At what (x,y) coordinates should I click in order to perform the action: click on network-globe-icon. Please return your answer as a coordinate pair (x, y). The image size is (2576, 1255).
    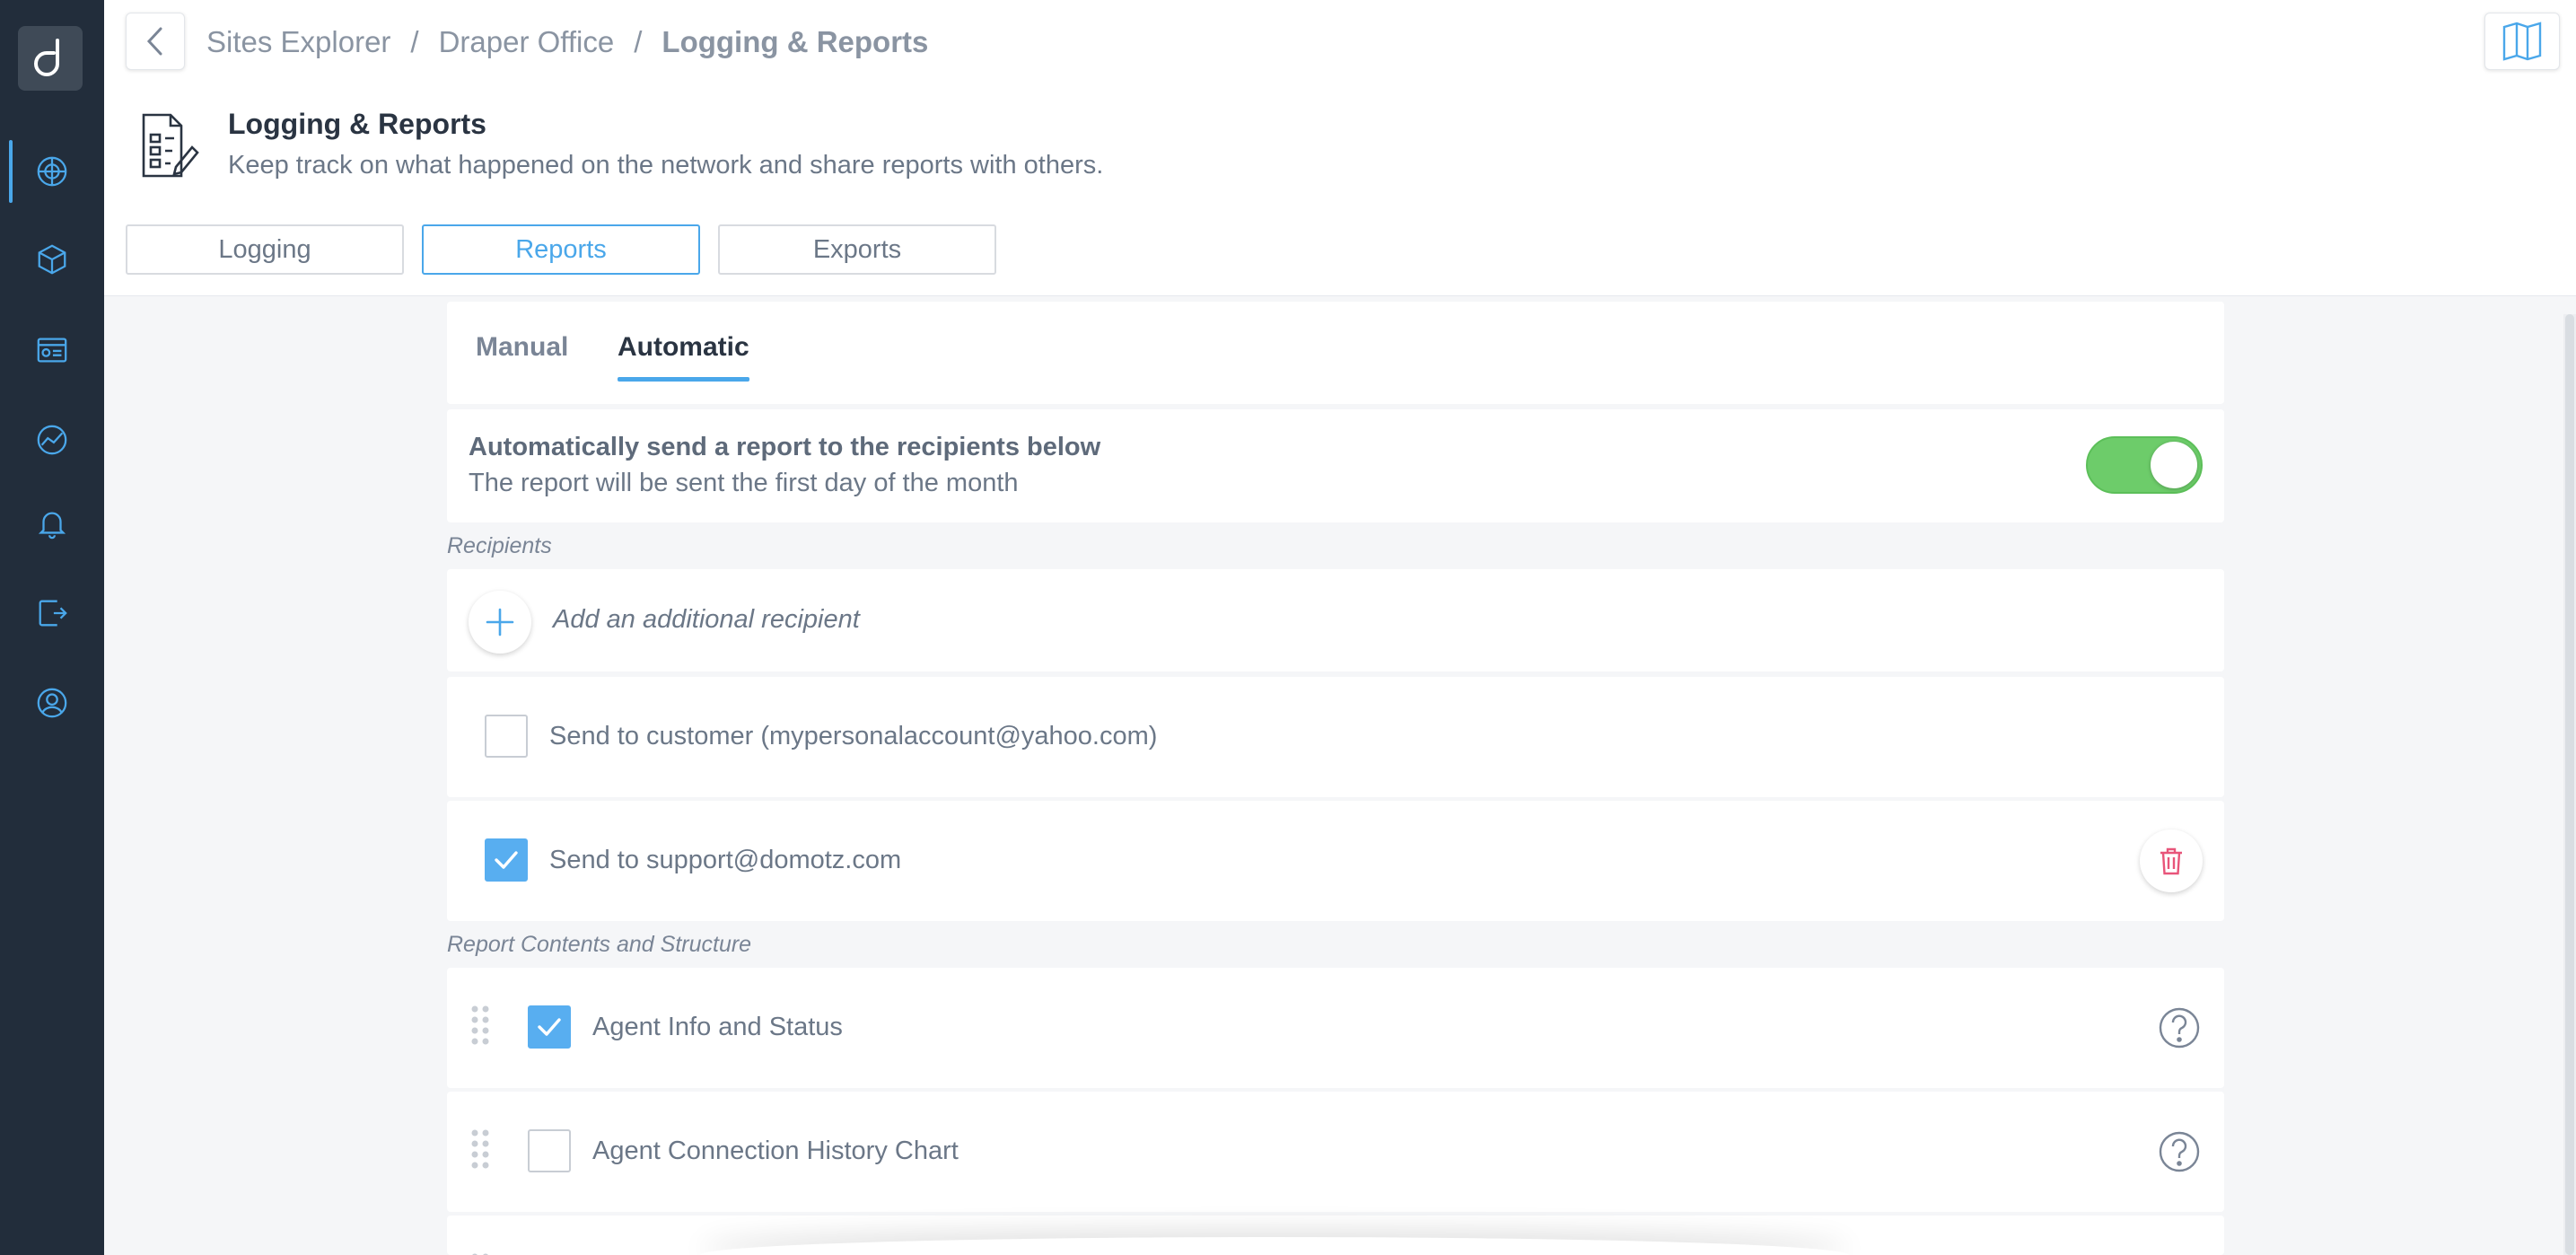
    Looking at the image, I should click on (52, 172).